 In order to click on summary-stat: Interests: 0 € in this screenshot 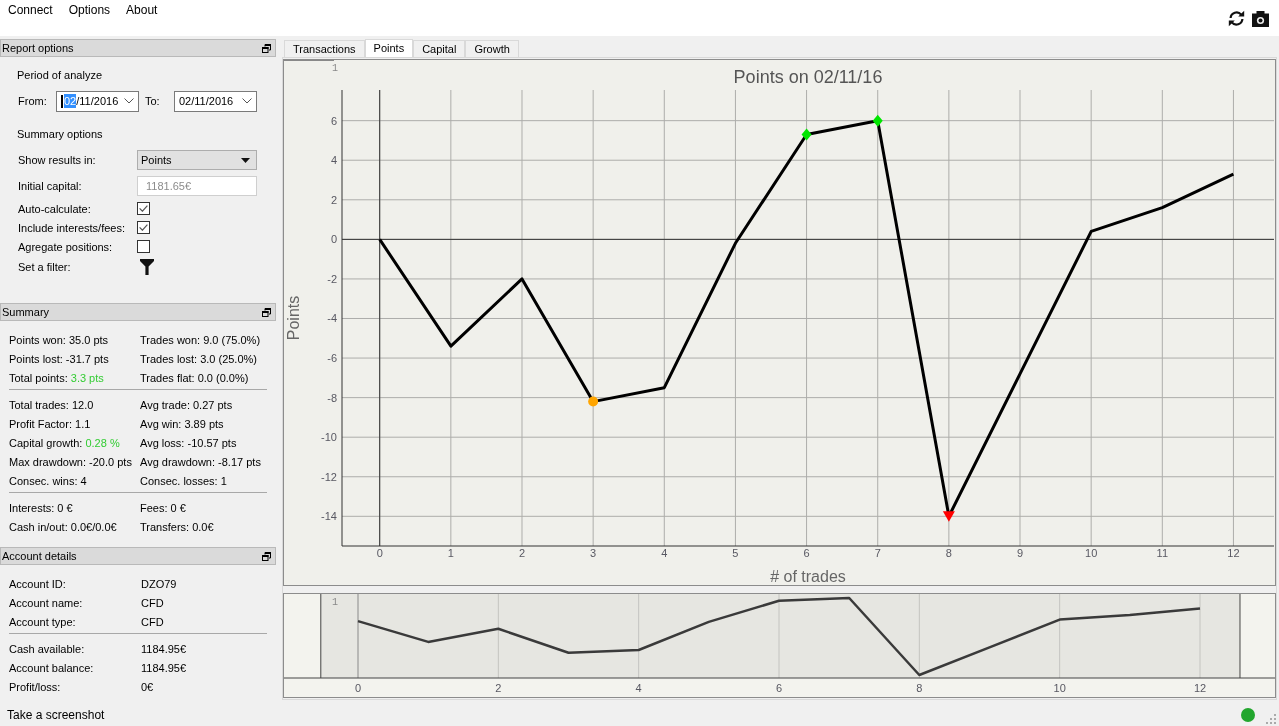, I will do `click(41, 507)`.